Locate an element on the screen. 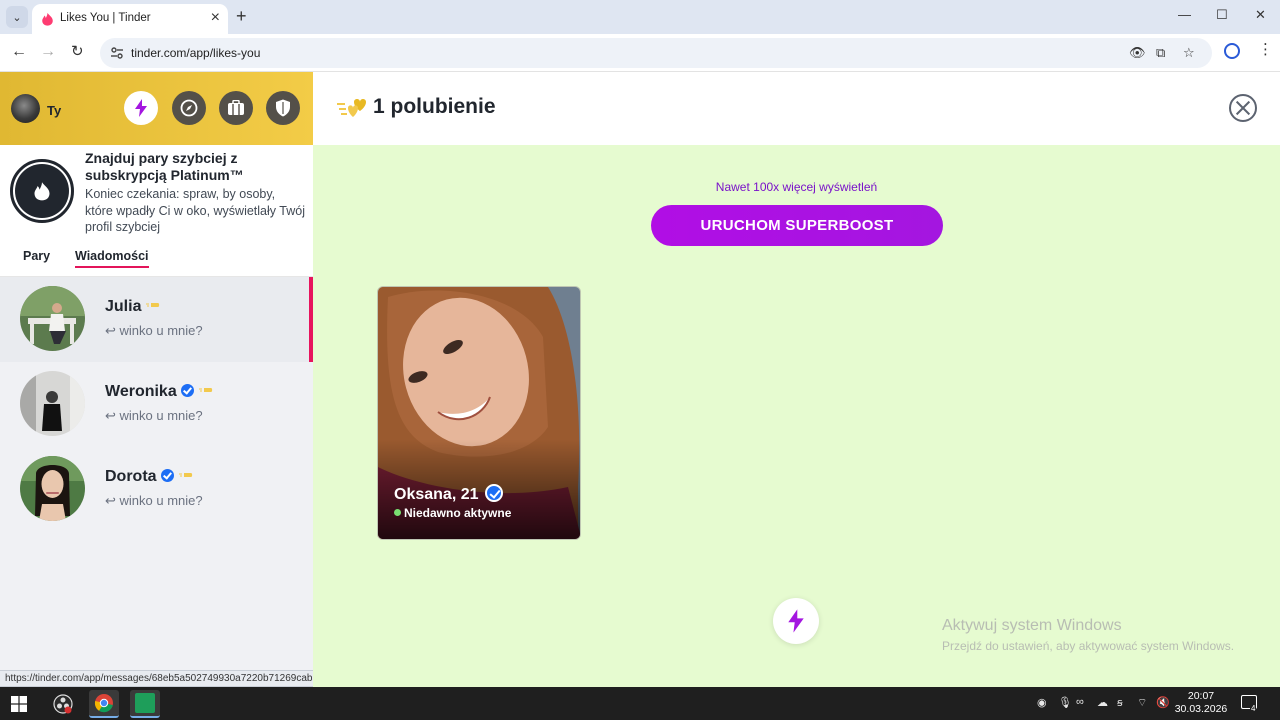 Image resolution: width=1280 pixels, height=720 pixels. tab-pairs: Pary is located at coordinates (36, 256).